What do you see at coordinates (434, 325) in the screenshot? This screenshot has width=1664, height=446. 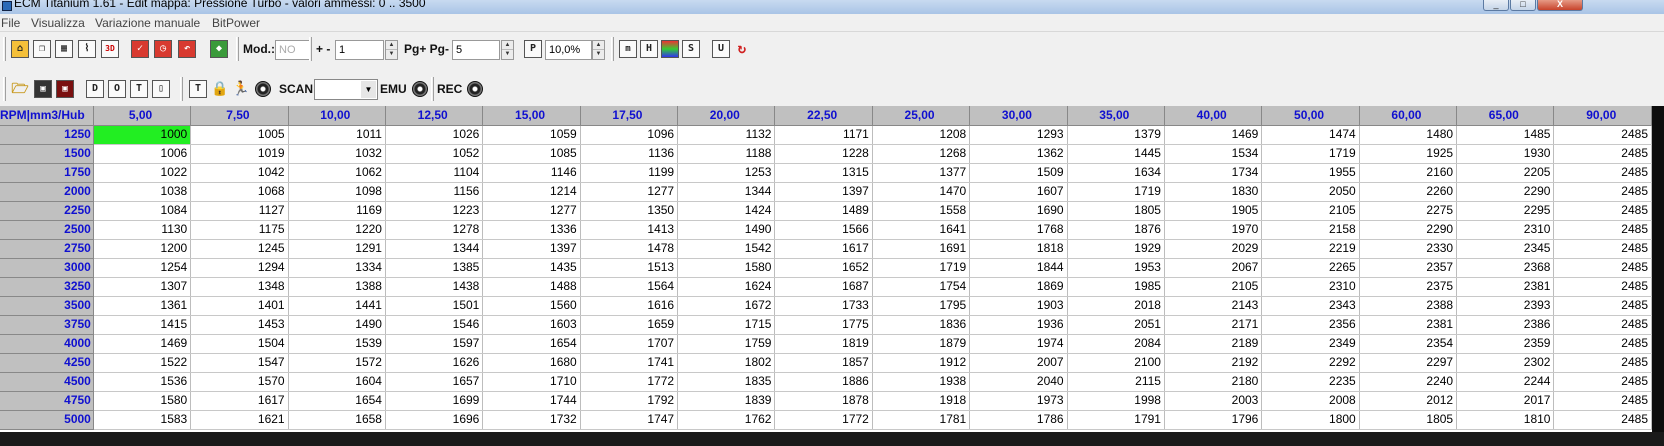 I see `map-cell: 1546` at bounding box center [434, 325].